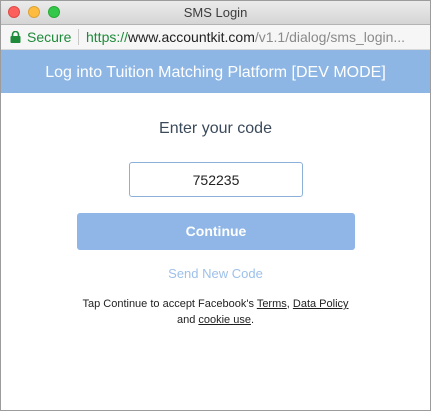  What do you see at coordinates (215, 128) in the screenshot?
I see `page-heading: Enter your code` at bounding box center [215, 128].